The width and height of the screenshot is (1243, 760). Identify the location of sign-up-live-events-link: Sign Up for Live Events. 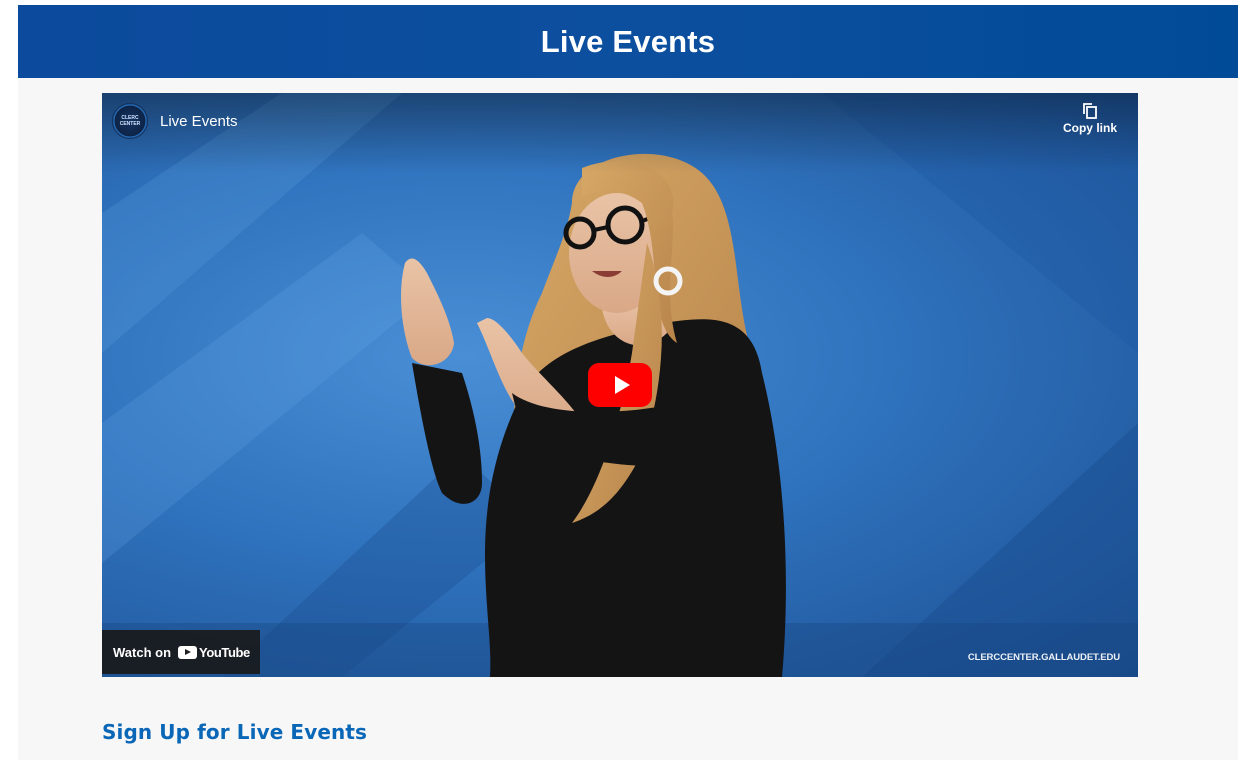
(234, 732).